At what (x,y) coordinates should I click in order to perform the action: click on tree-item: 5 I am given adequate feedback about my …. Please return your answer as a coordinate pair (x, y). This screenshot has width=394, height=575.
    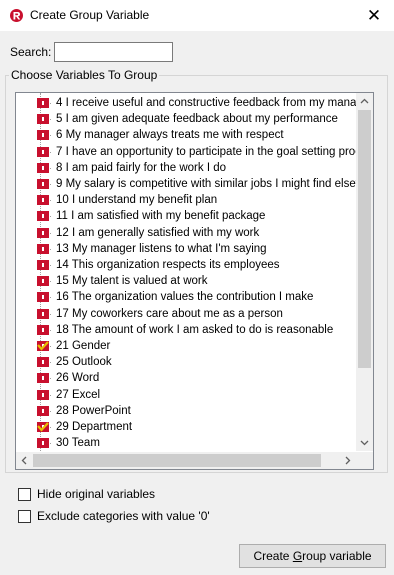
    Looking at the image, I should click on (186, 119).